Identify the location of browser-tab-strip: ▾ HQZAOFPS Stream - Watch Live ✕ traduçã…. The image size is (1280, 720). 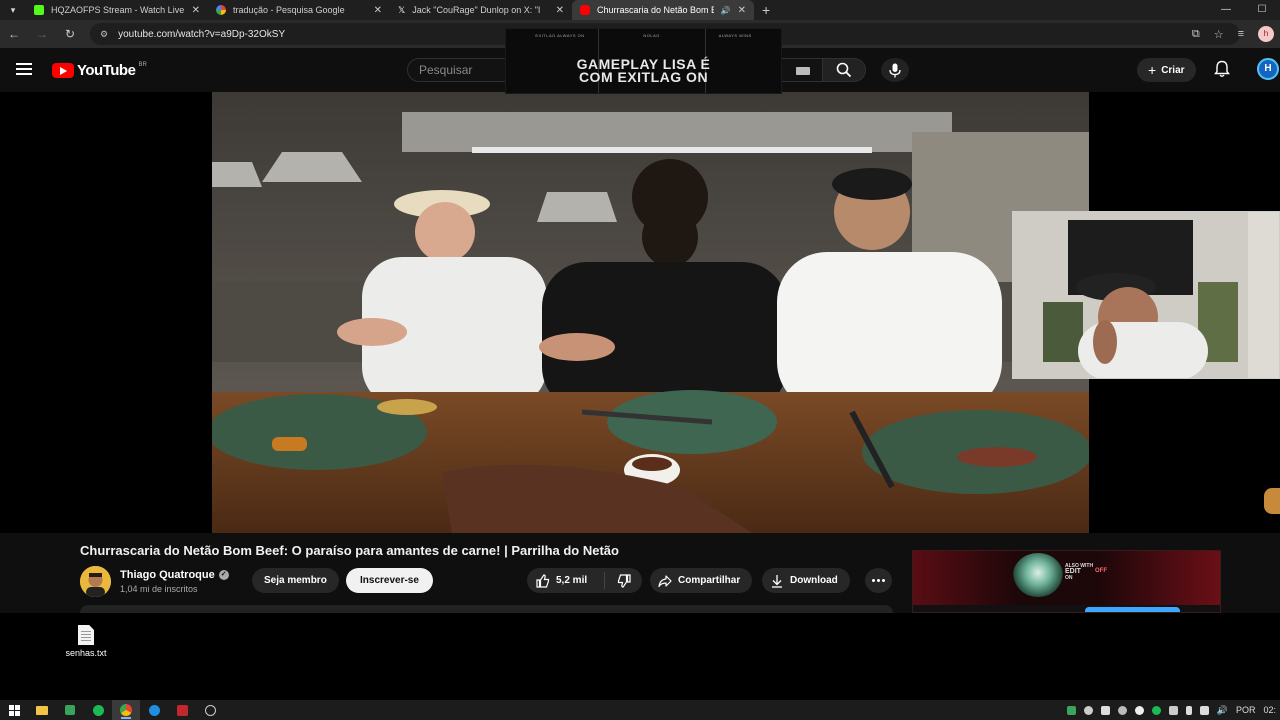
(640, 10).